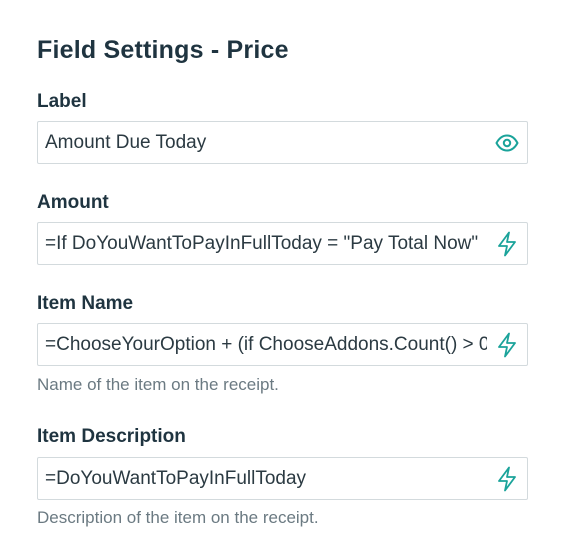 This screenshot has width=568, height=557. I want to click on eye-icon, so click(507, 142).